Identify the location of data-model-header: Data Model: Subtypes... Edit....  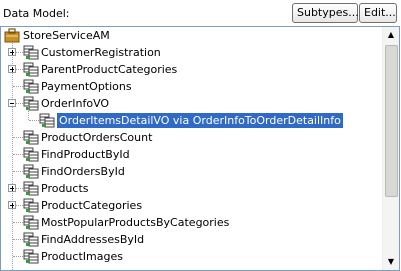
(200, 13).